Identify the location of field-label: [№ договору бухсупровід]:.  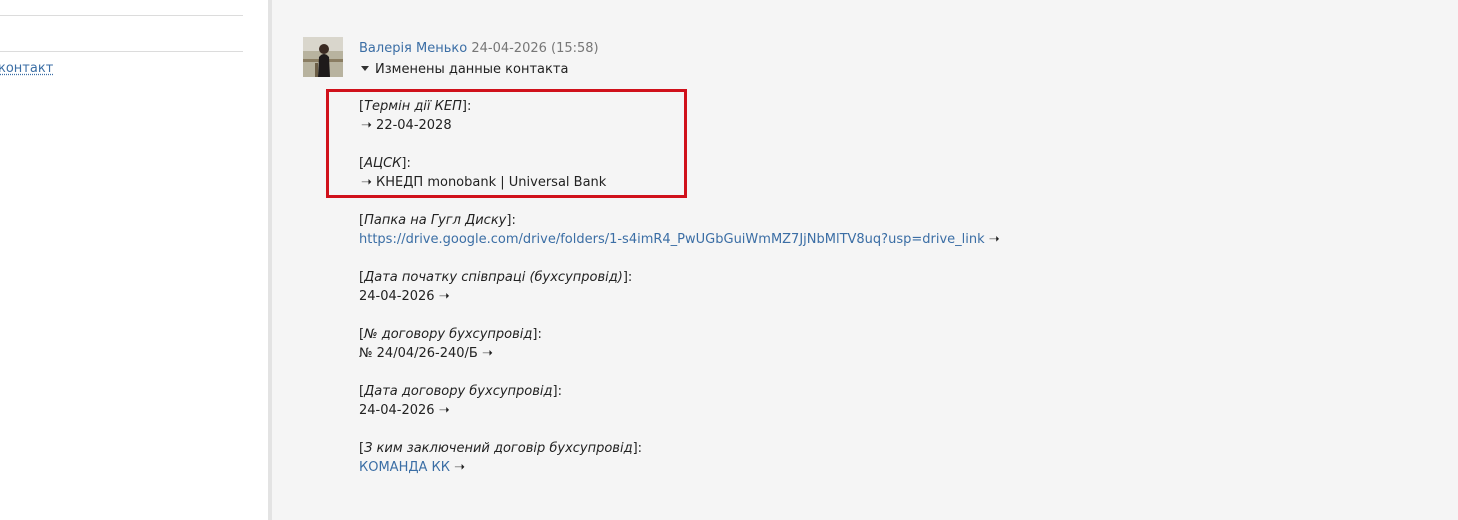
(450, 334).